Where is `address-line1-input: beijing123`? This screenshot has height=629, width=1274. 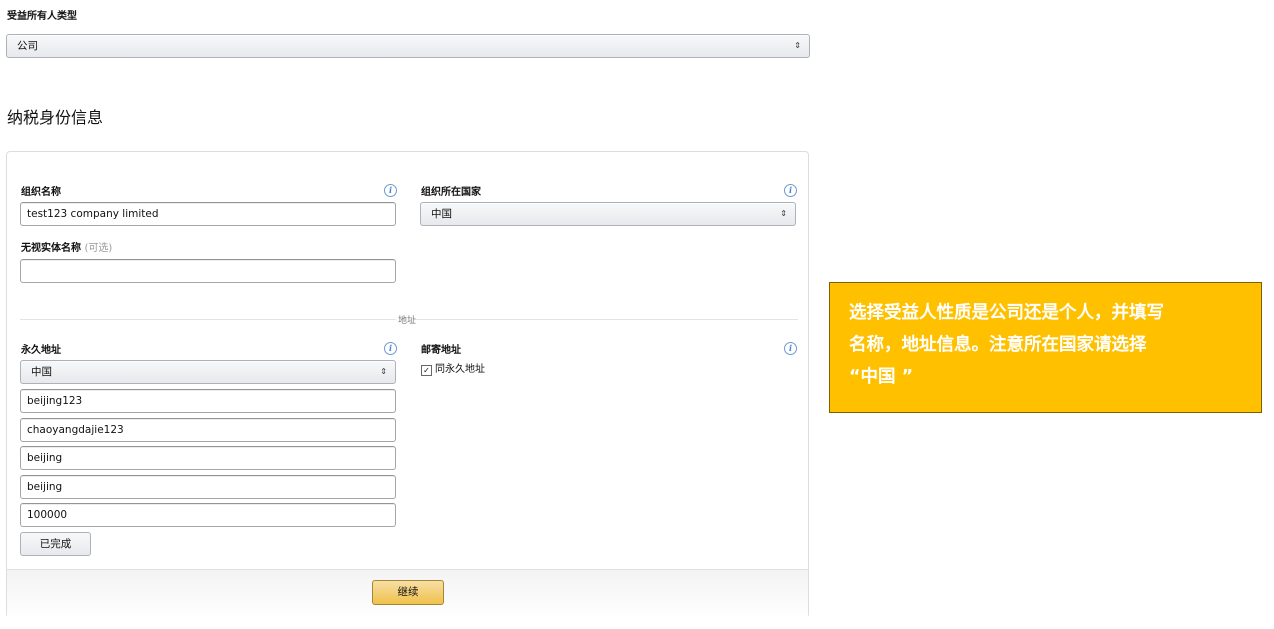
address-line1-input: beijing123 is located at coordinates (208, 401).